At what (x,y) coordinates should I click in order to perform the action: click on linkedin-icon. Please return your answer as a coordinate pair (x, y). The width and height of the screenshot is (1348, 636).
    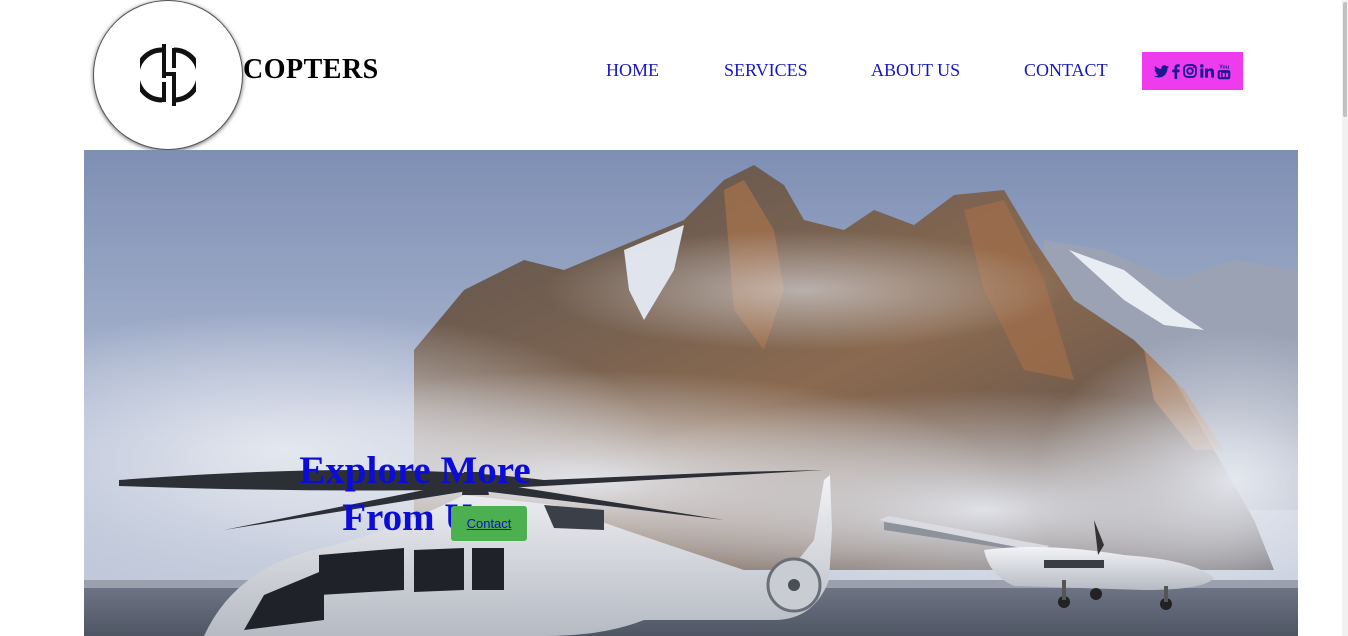
    Looking at the image, I should click on (1207, 71).